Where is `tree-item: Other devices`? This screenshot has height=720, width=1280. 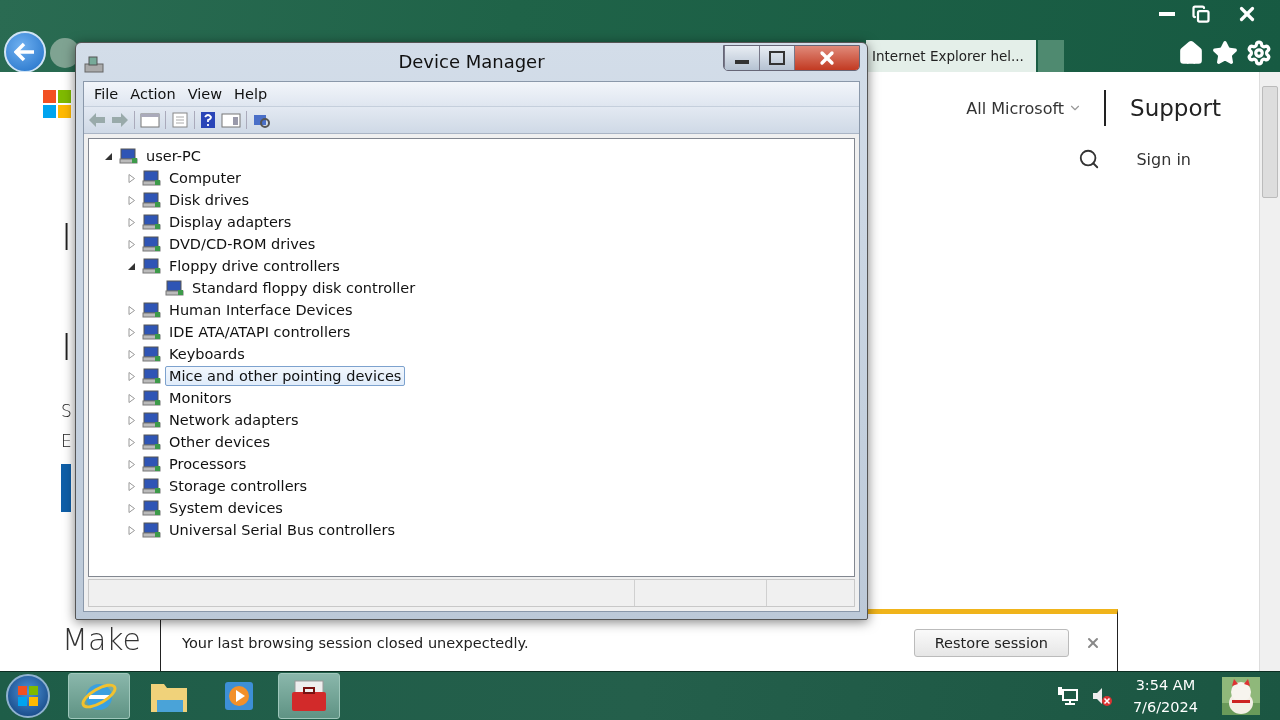
tree-item: Other devices is located at coordinates (219, 442).